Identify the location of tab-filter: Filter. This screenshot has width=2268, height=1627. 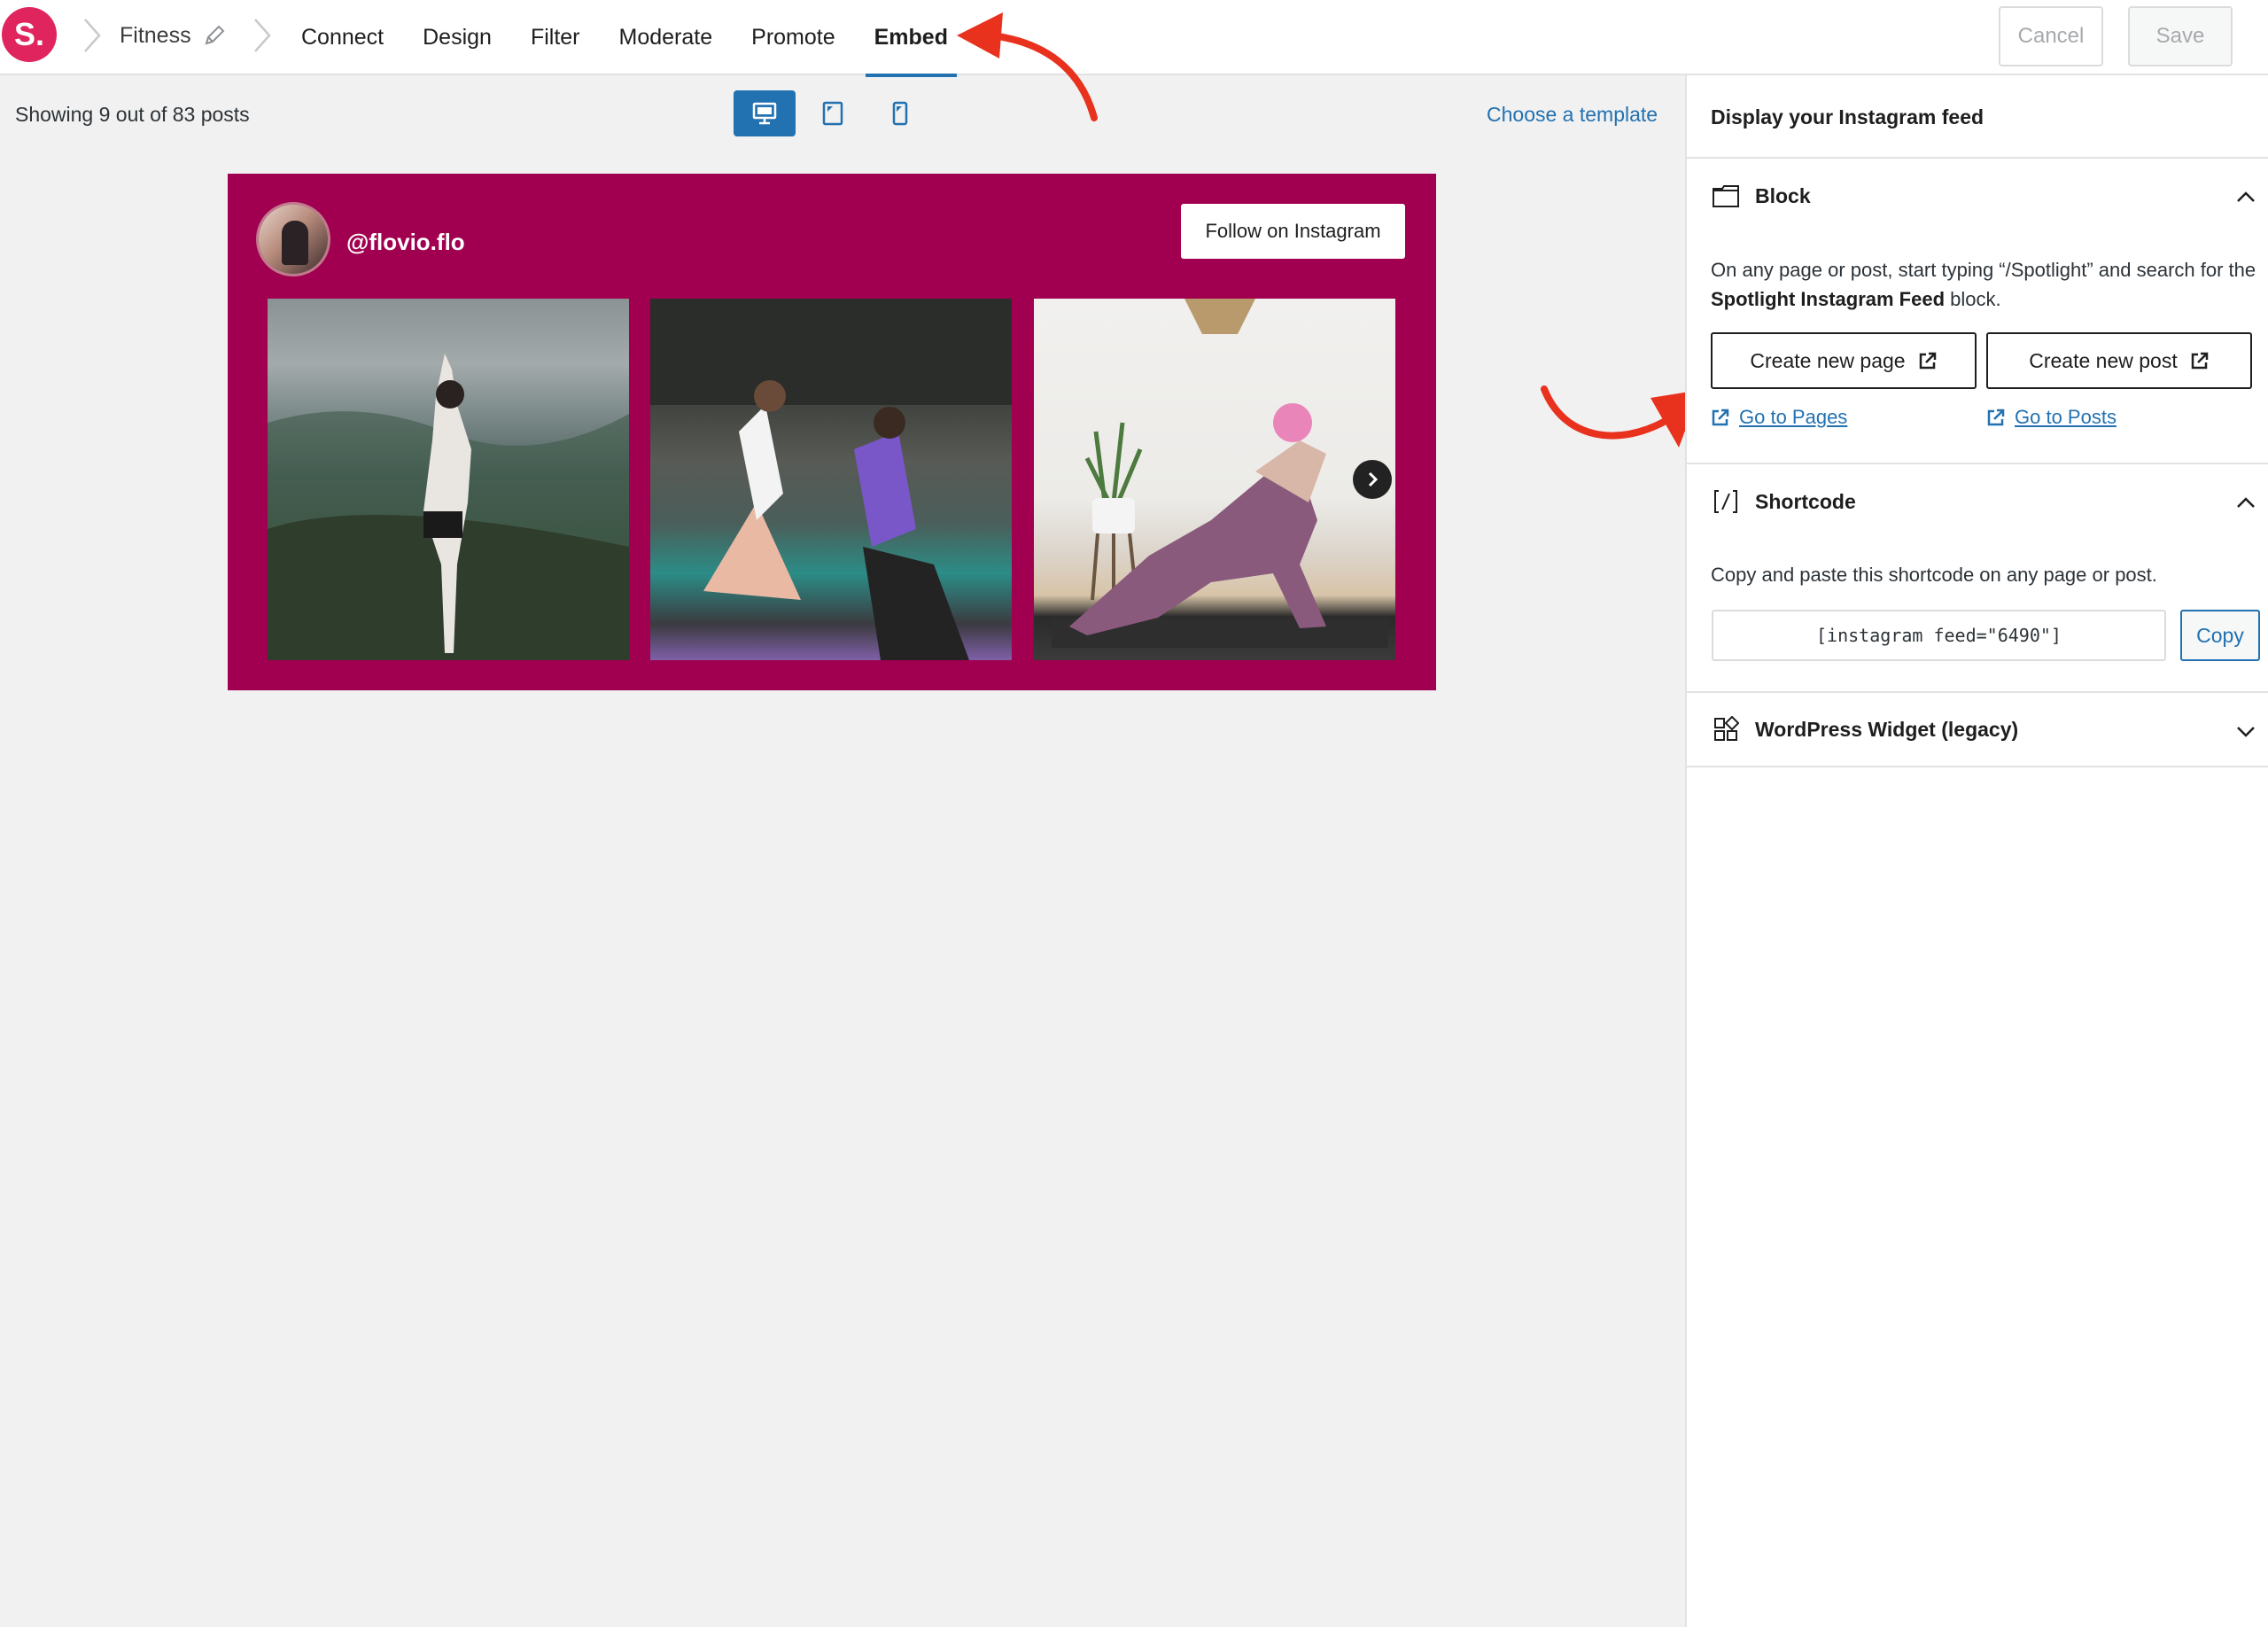
(555, 37).